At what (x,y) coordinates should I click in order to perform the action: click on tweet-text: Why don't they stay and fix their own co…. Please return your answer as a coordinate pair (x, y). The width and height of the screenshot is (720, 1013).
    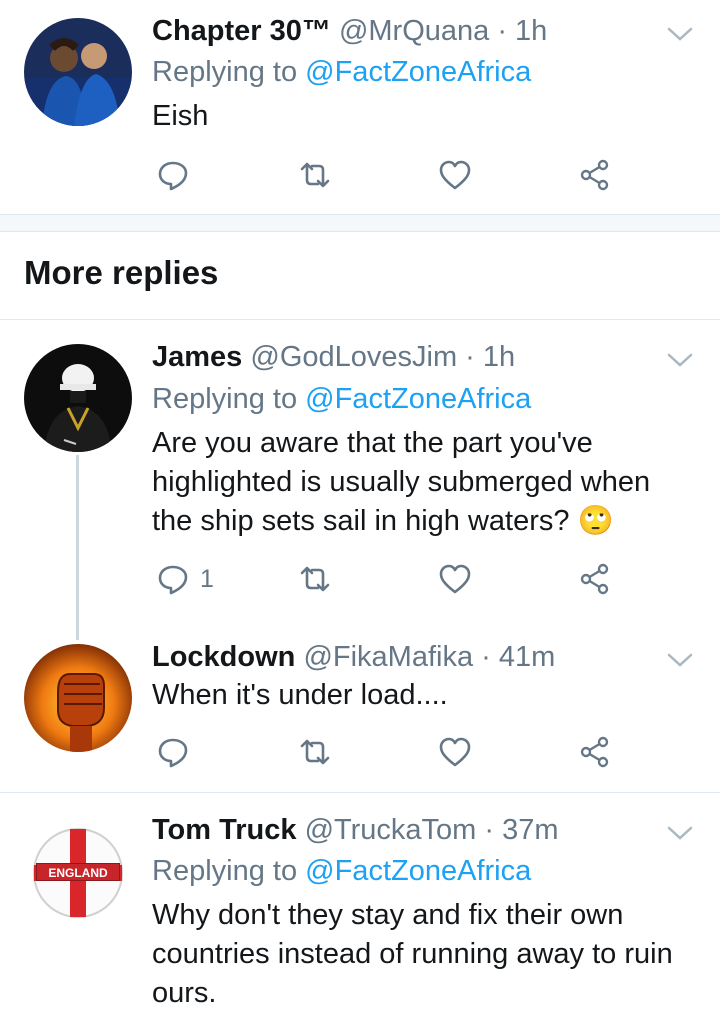
    Looking at the image, I should click on (412, 954).